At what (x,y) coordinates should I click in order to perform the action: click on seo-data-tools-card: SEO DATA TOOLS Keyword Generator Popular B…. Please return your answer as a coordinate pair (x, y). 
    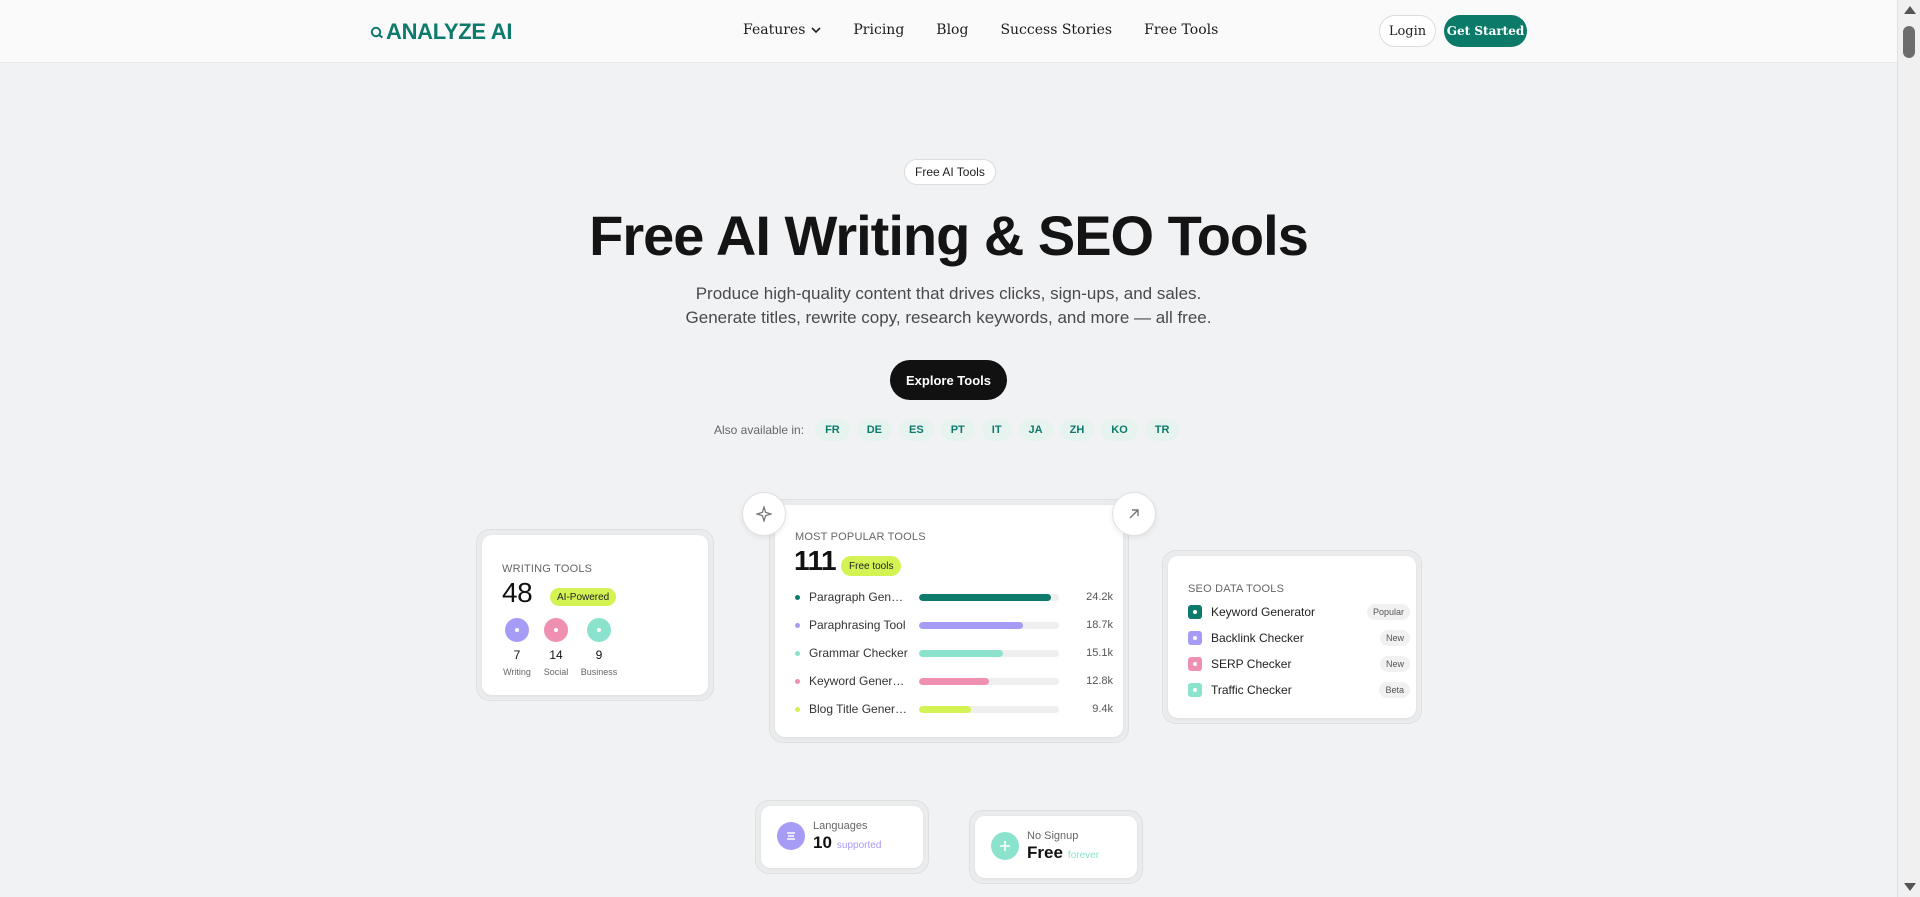
    Looking at the image, I should click on (1292, 637).